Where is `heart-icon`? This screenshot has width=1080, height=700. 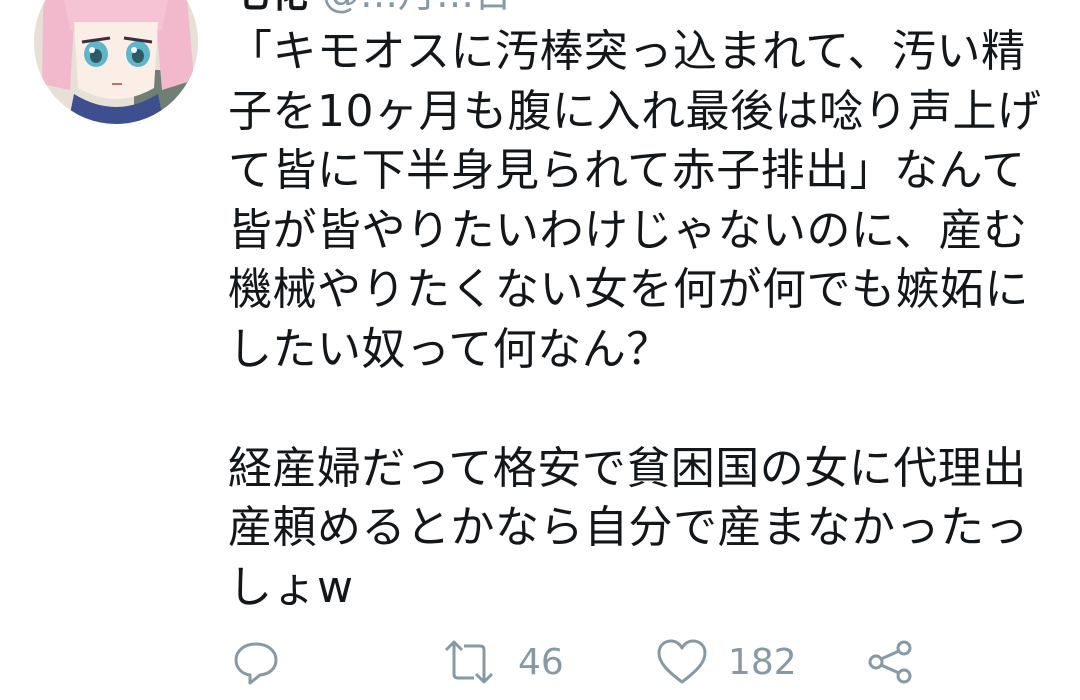 heart-icon is located at coordinates (682, 662).